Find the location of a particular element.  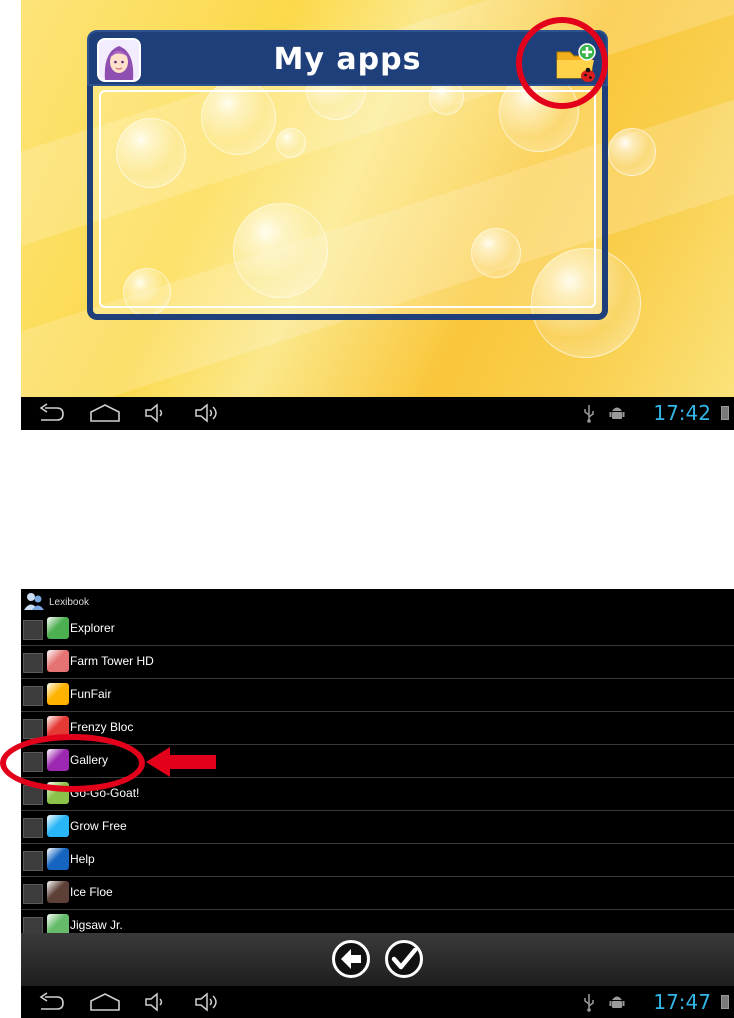

app-list-row: Frenzy Bloc is located at coordinates (377, 728).